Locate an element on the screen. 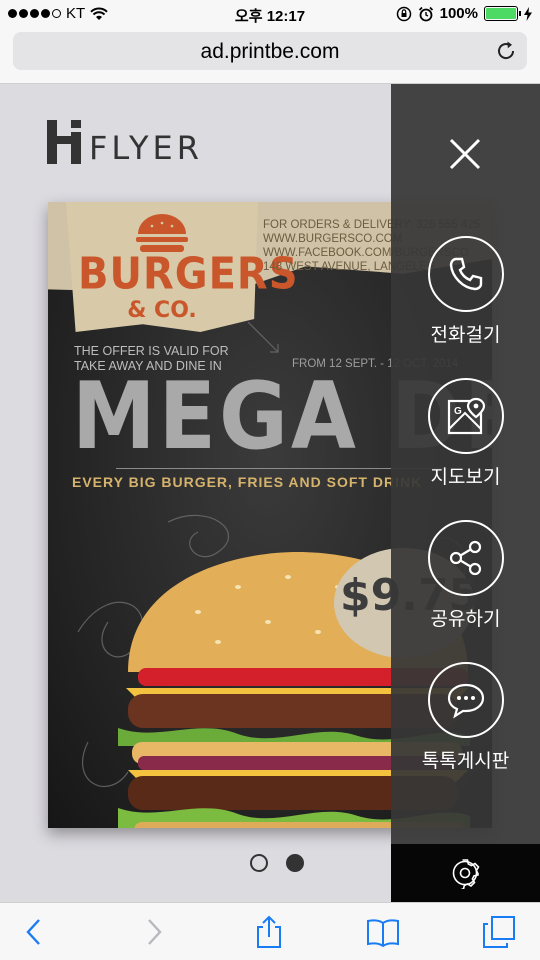  settings-bar is located at coordinates (465, 873).